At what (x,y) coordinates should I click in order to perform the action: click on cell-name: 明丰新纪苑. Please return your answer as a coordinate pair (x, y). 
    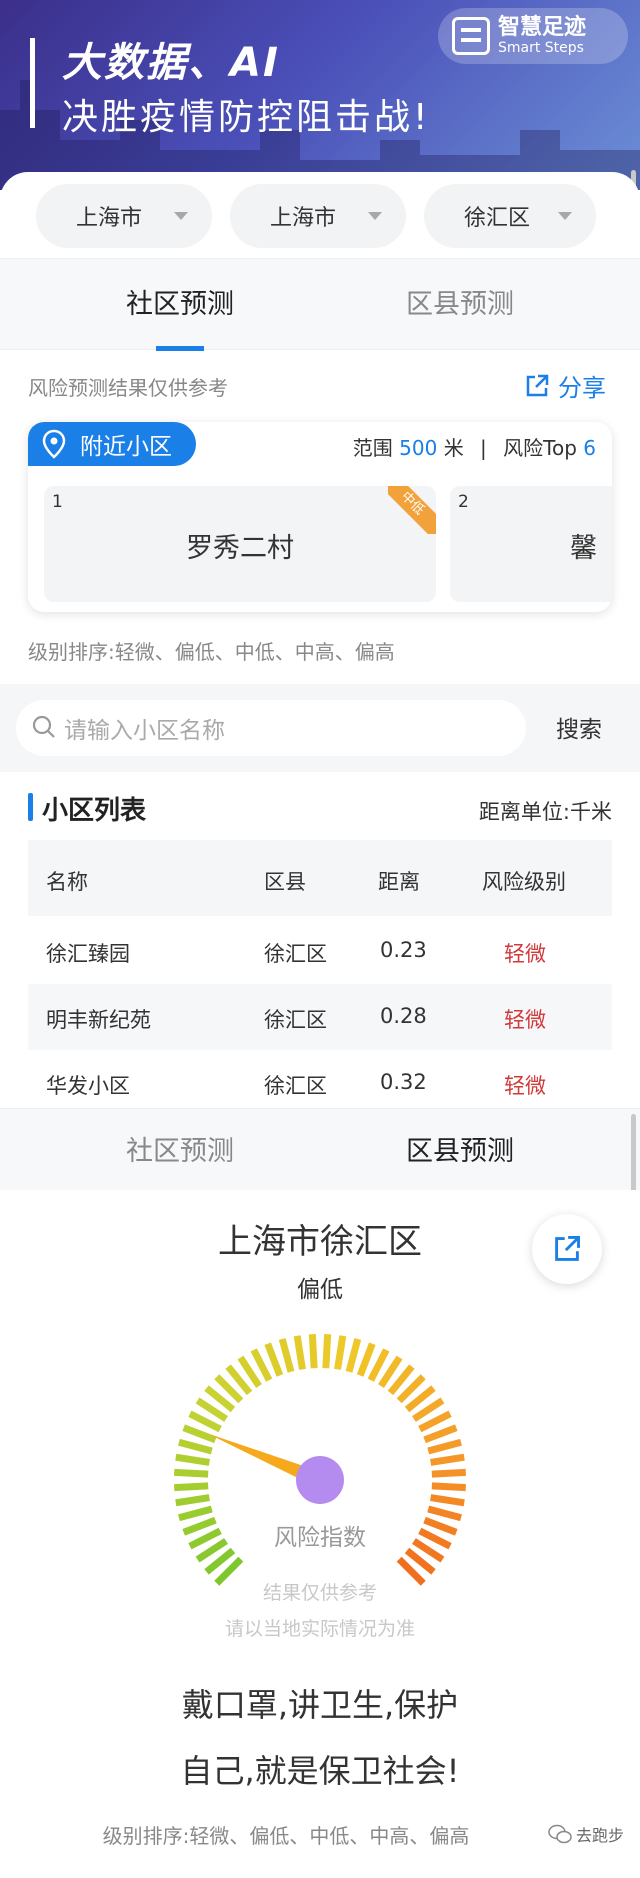
    Looking at the image, I should click on (98, 1020).